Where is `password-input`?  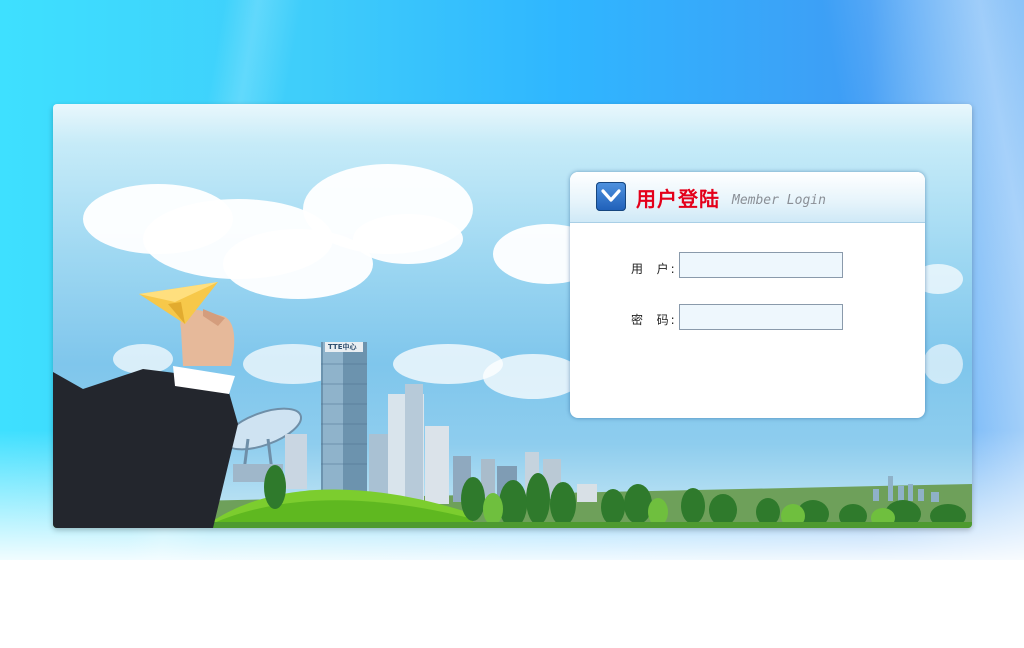
password-input is located at coordinates (761, 317).